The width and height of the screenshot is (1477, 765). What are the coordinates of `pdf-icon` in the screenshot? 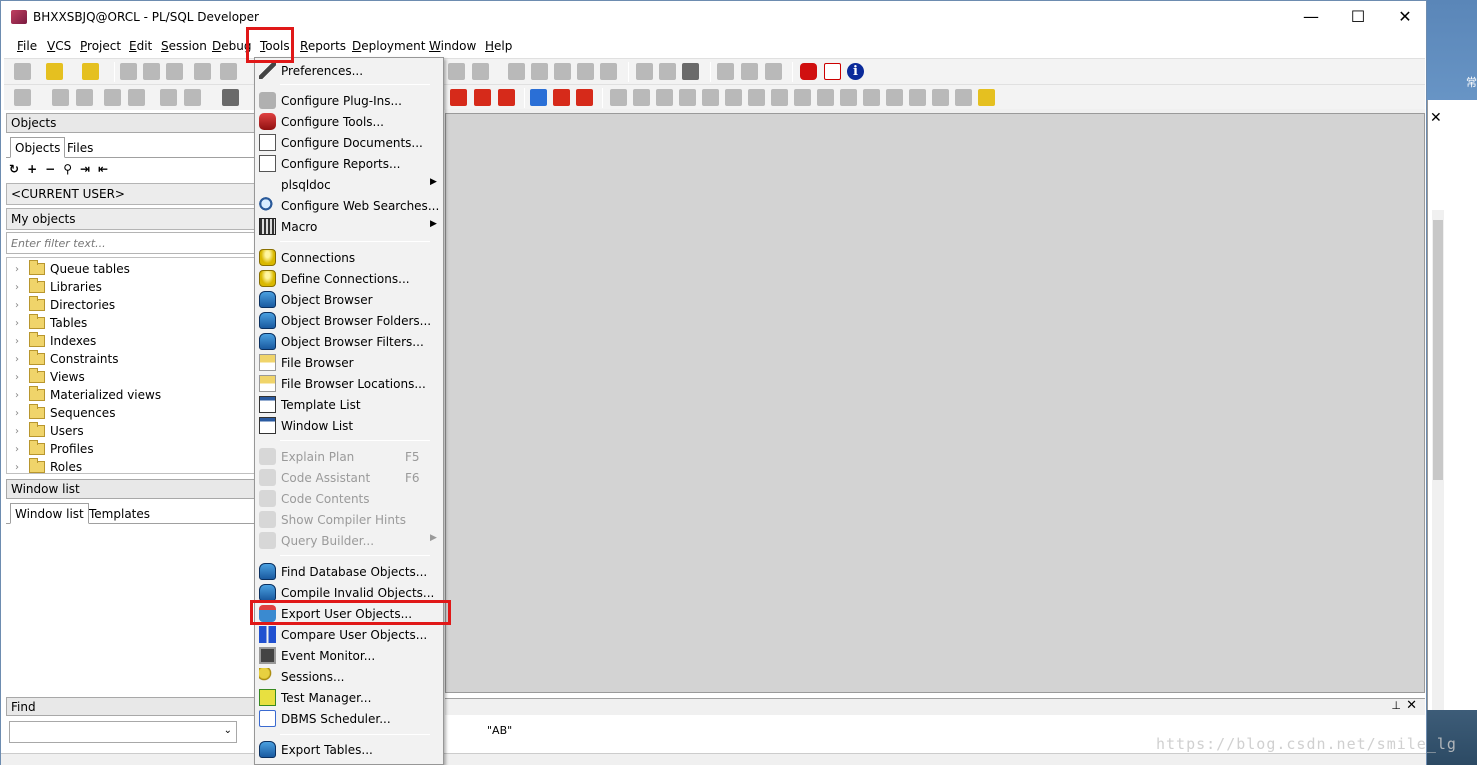 It's located at (832, 71).